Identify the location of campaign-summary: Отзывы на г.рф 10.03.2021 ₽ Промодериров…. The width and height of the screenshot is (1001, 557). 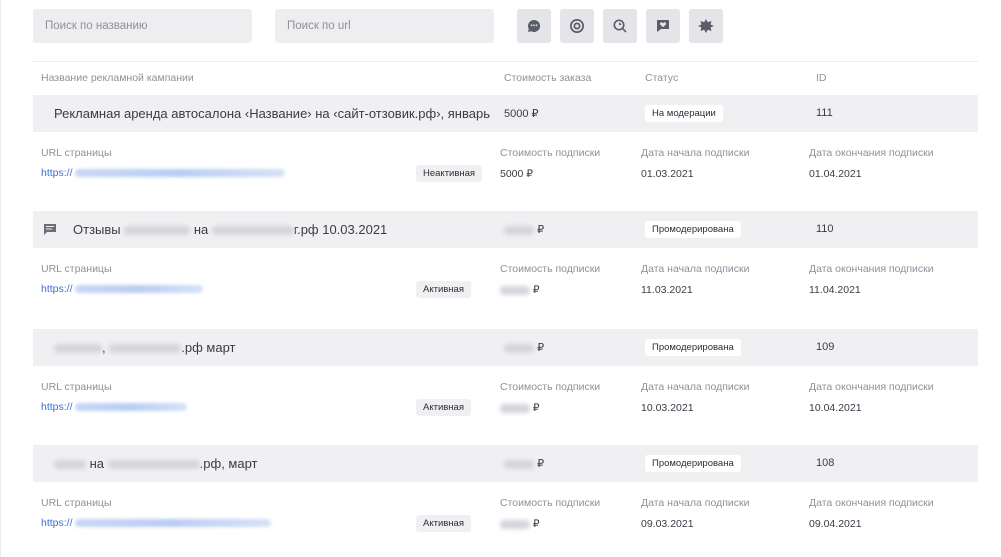
(505, 229).